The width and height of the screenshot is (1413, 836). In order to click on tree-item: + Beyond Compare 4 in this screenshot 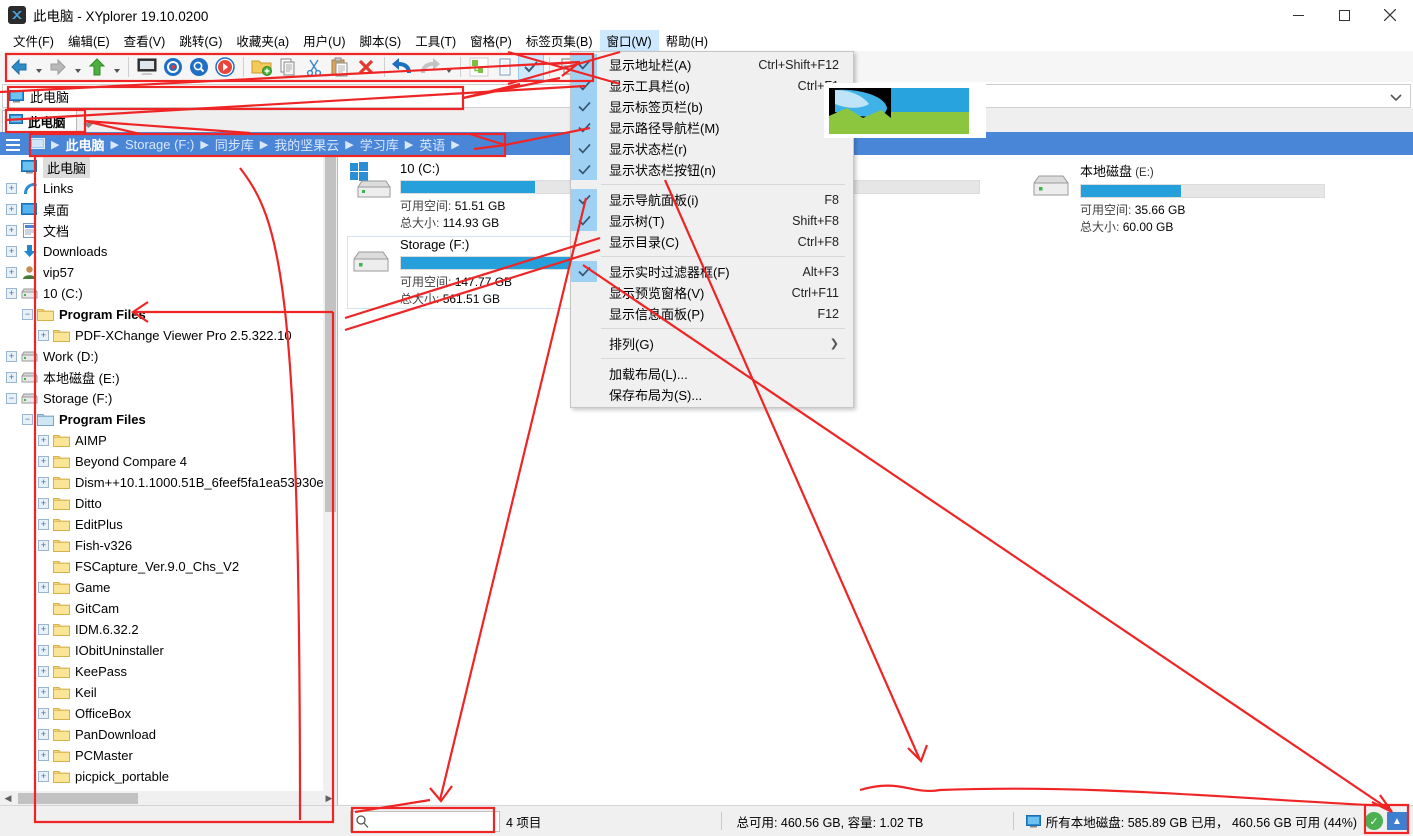, I will do `click(168, 461)`.